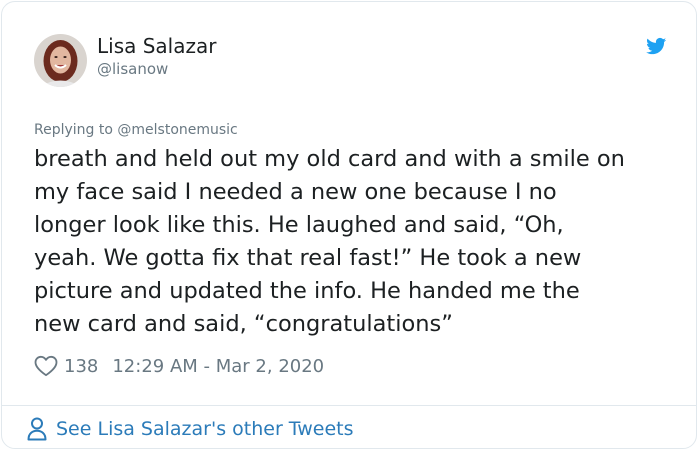  Describe the element at coordinates (349, 405) in the screenshot. I see `footer-divider` at that location.